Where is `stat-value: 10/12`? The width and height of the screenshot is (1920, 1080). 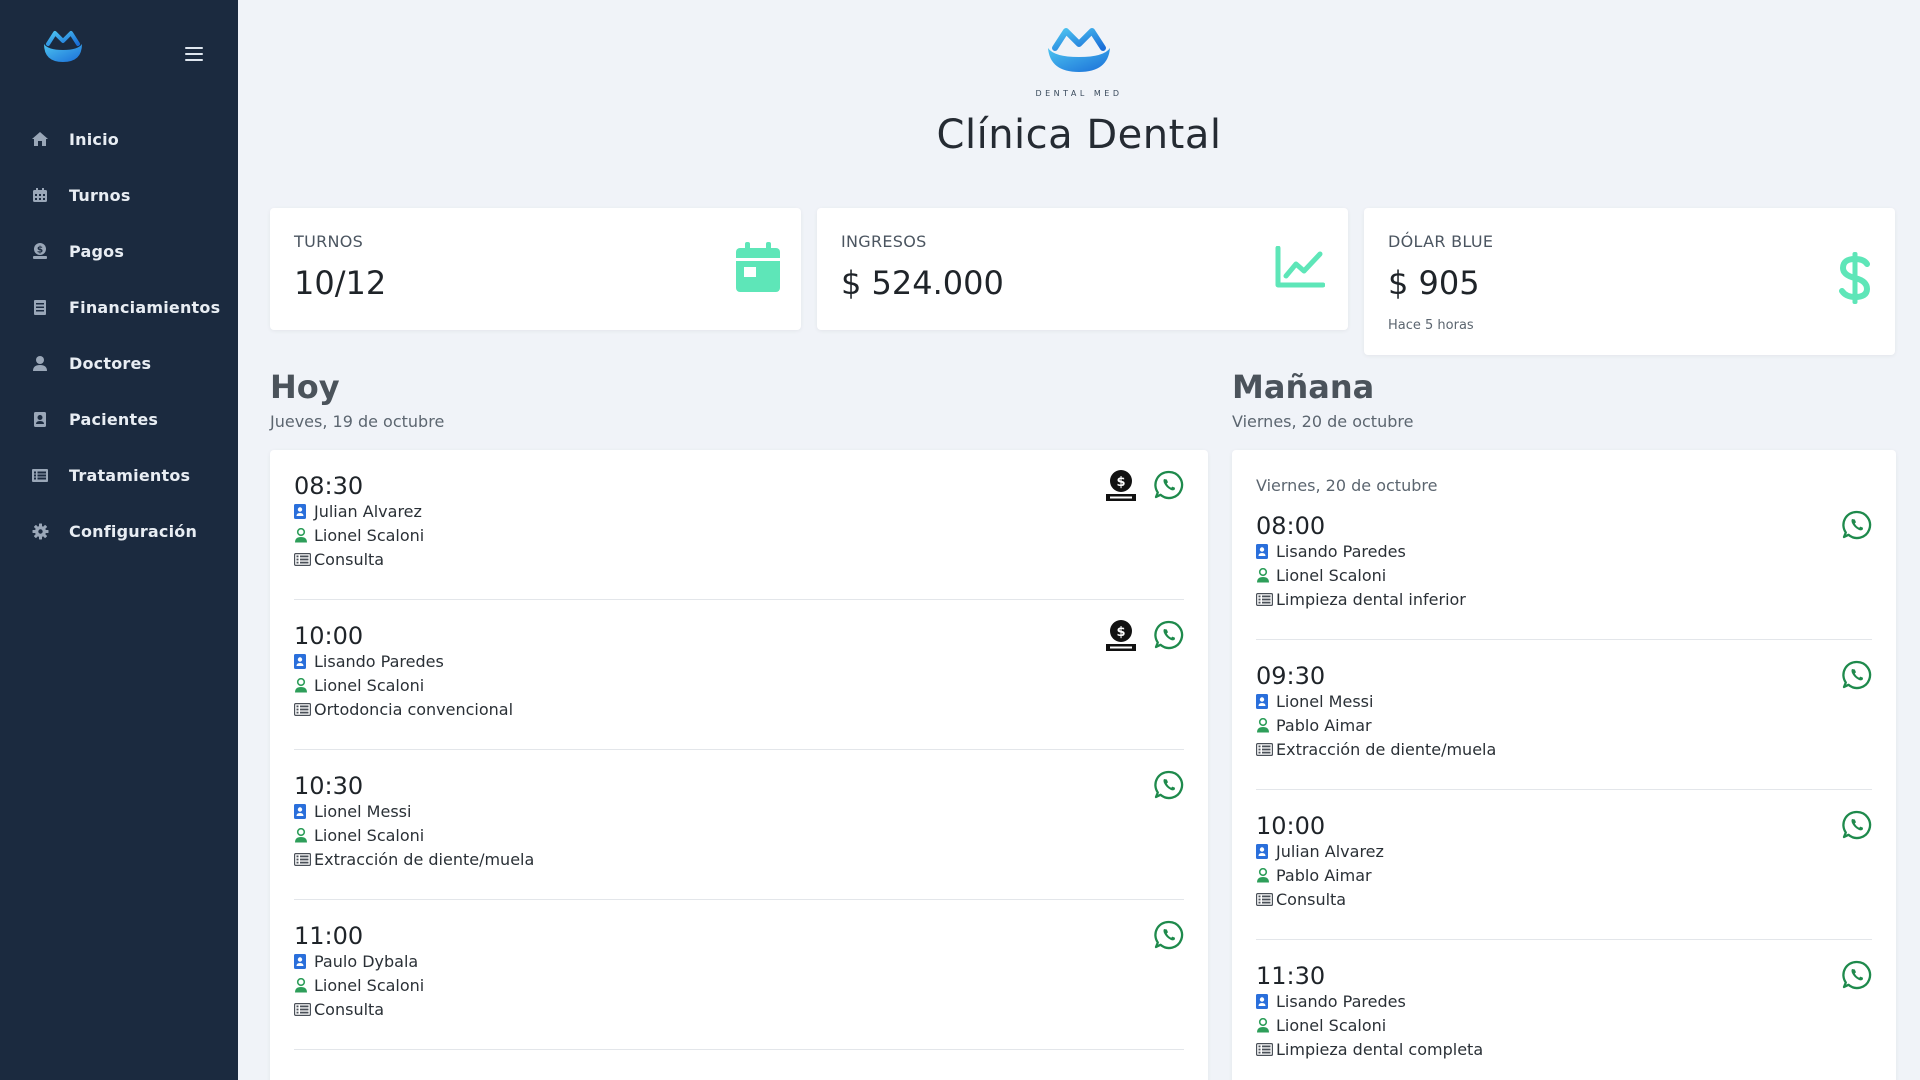 stat-value: 10/12 is located at coordinates (340, 283).